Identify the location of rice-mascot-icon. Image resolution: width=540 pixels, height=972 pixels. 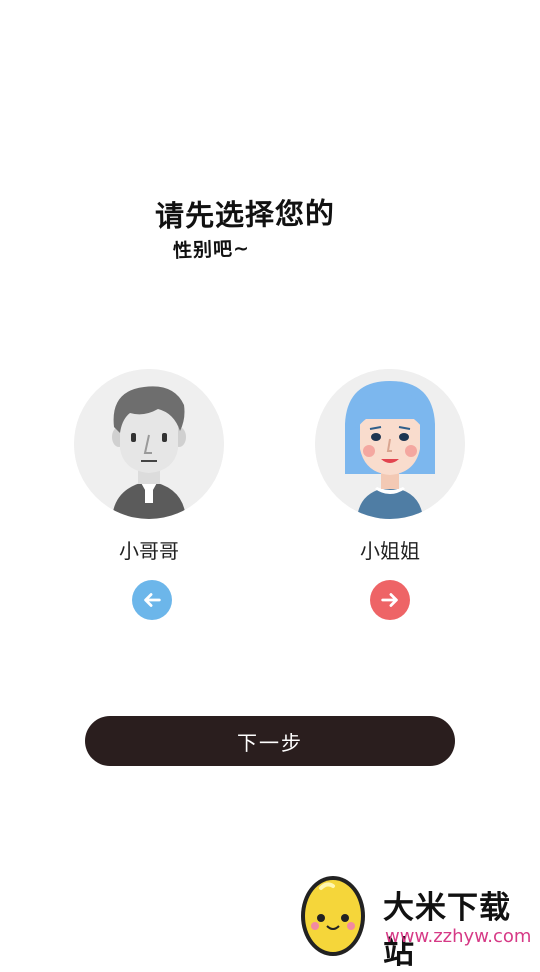
(333, 916).